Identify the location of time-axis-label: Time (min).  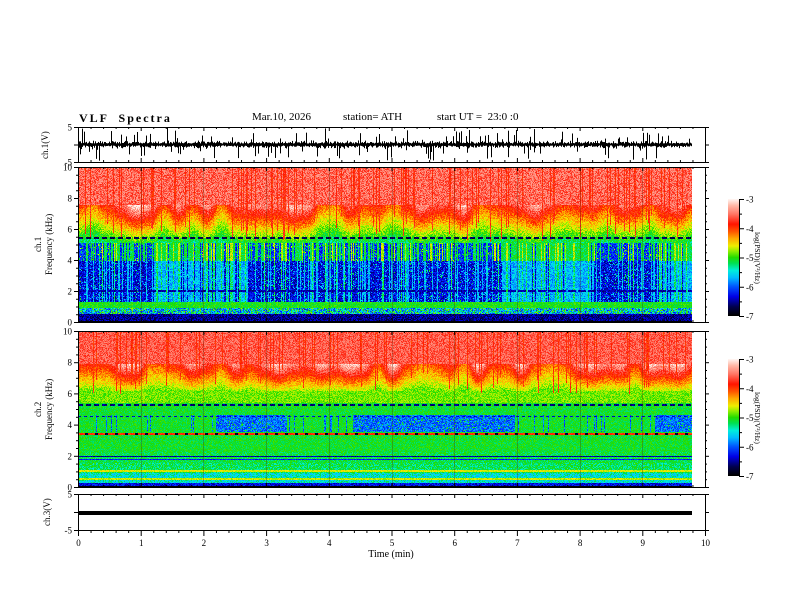
(391, 554).